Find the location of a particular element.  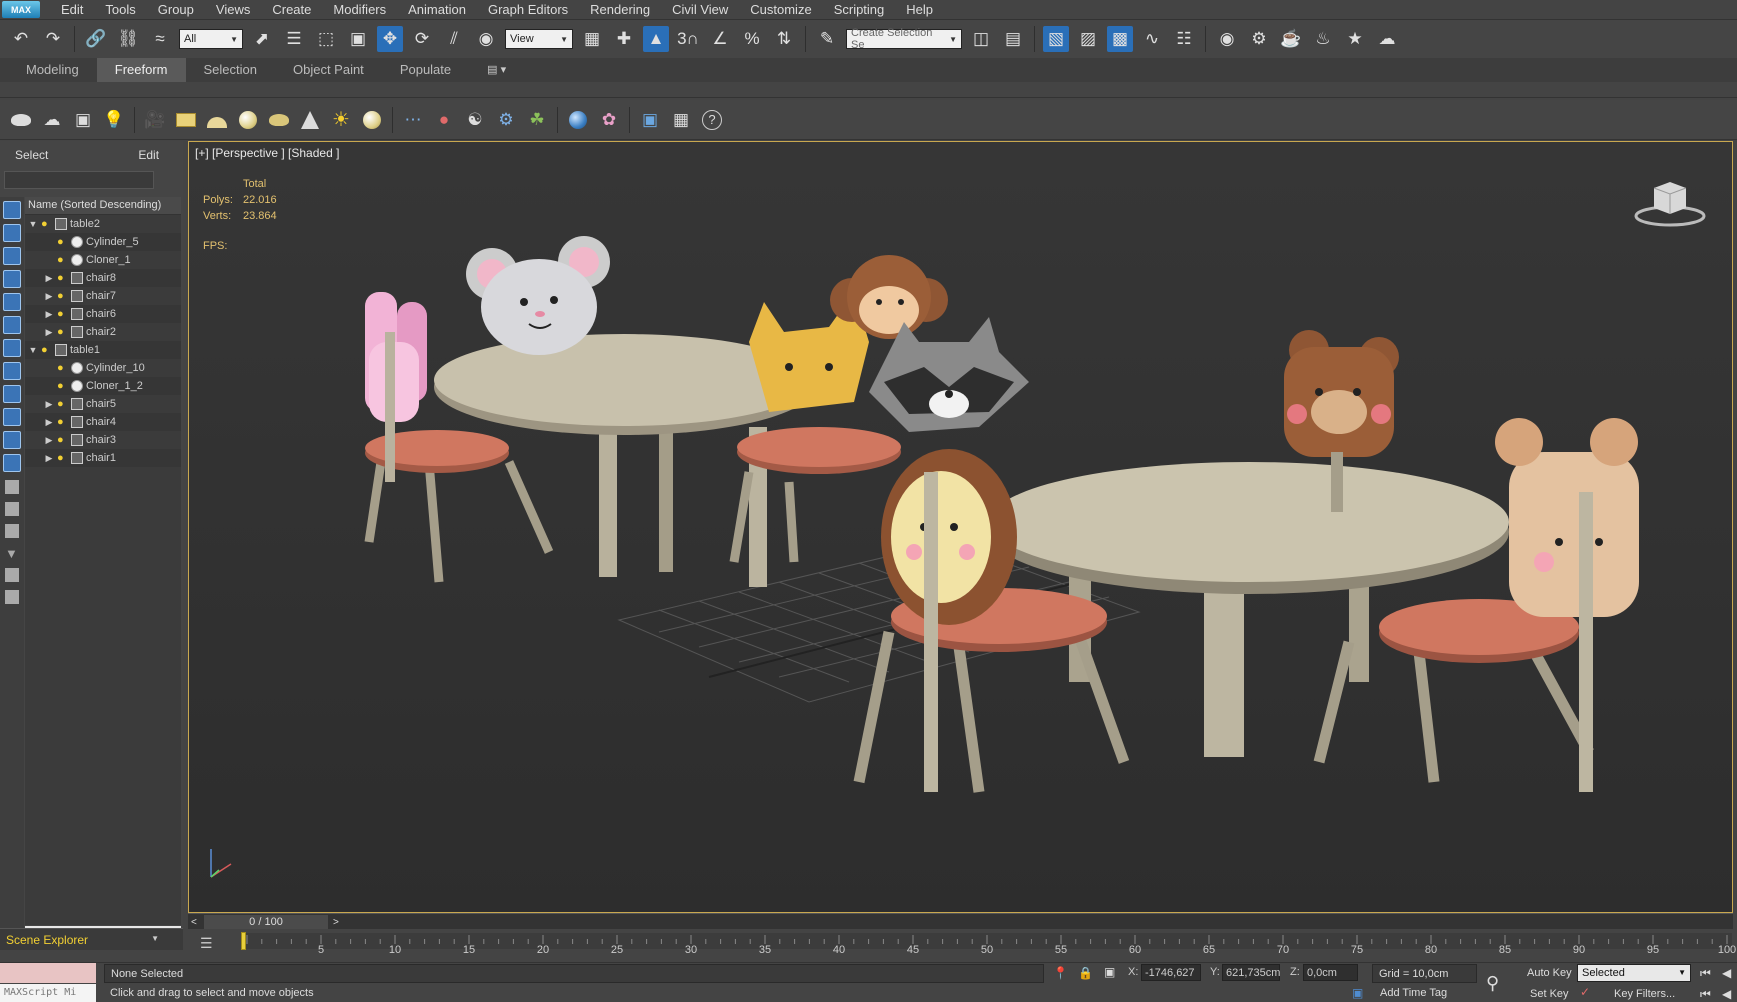

time-tag-icon: ▣ is located at coordinates (1357, 993).